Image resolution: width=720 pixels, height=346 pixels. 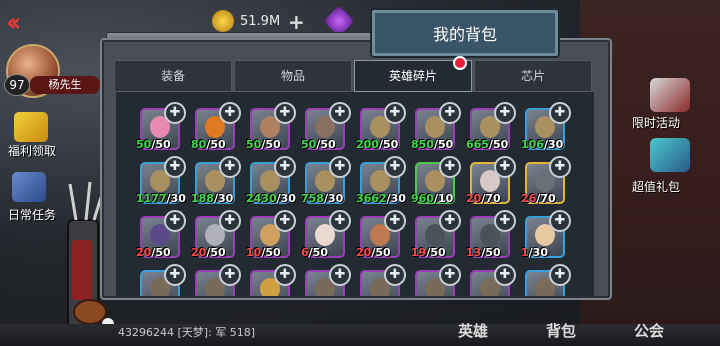 I want to click on fragment-item: ✚ 188/30, so click(x=216, y=181).